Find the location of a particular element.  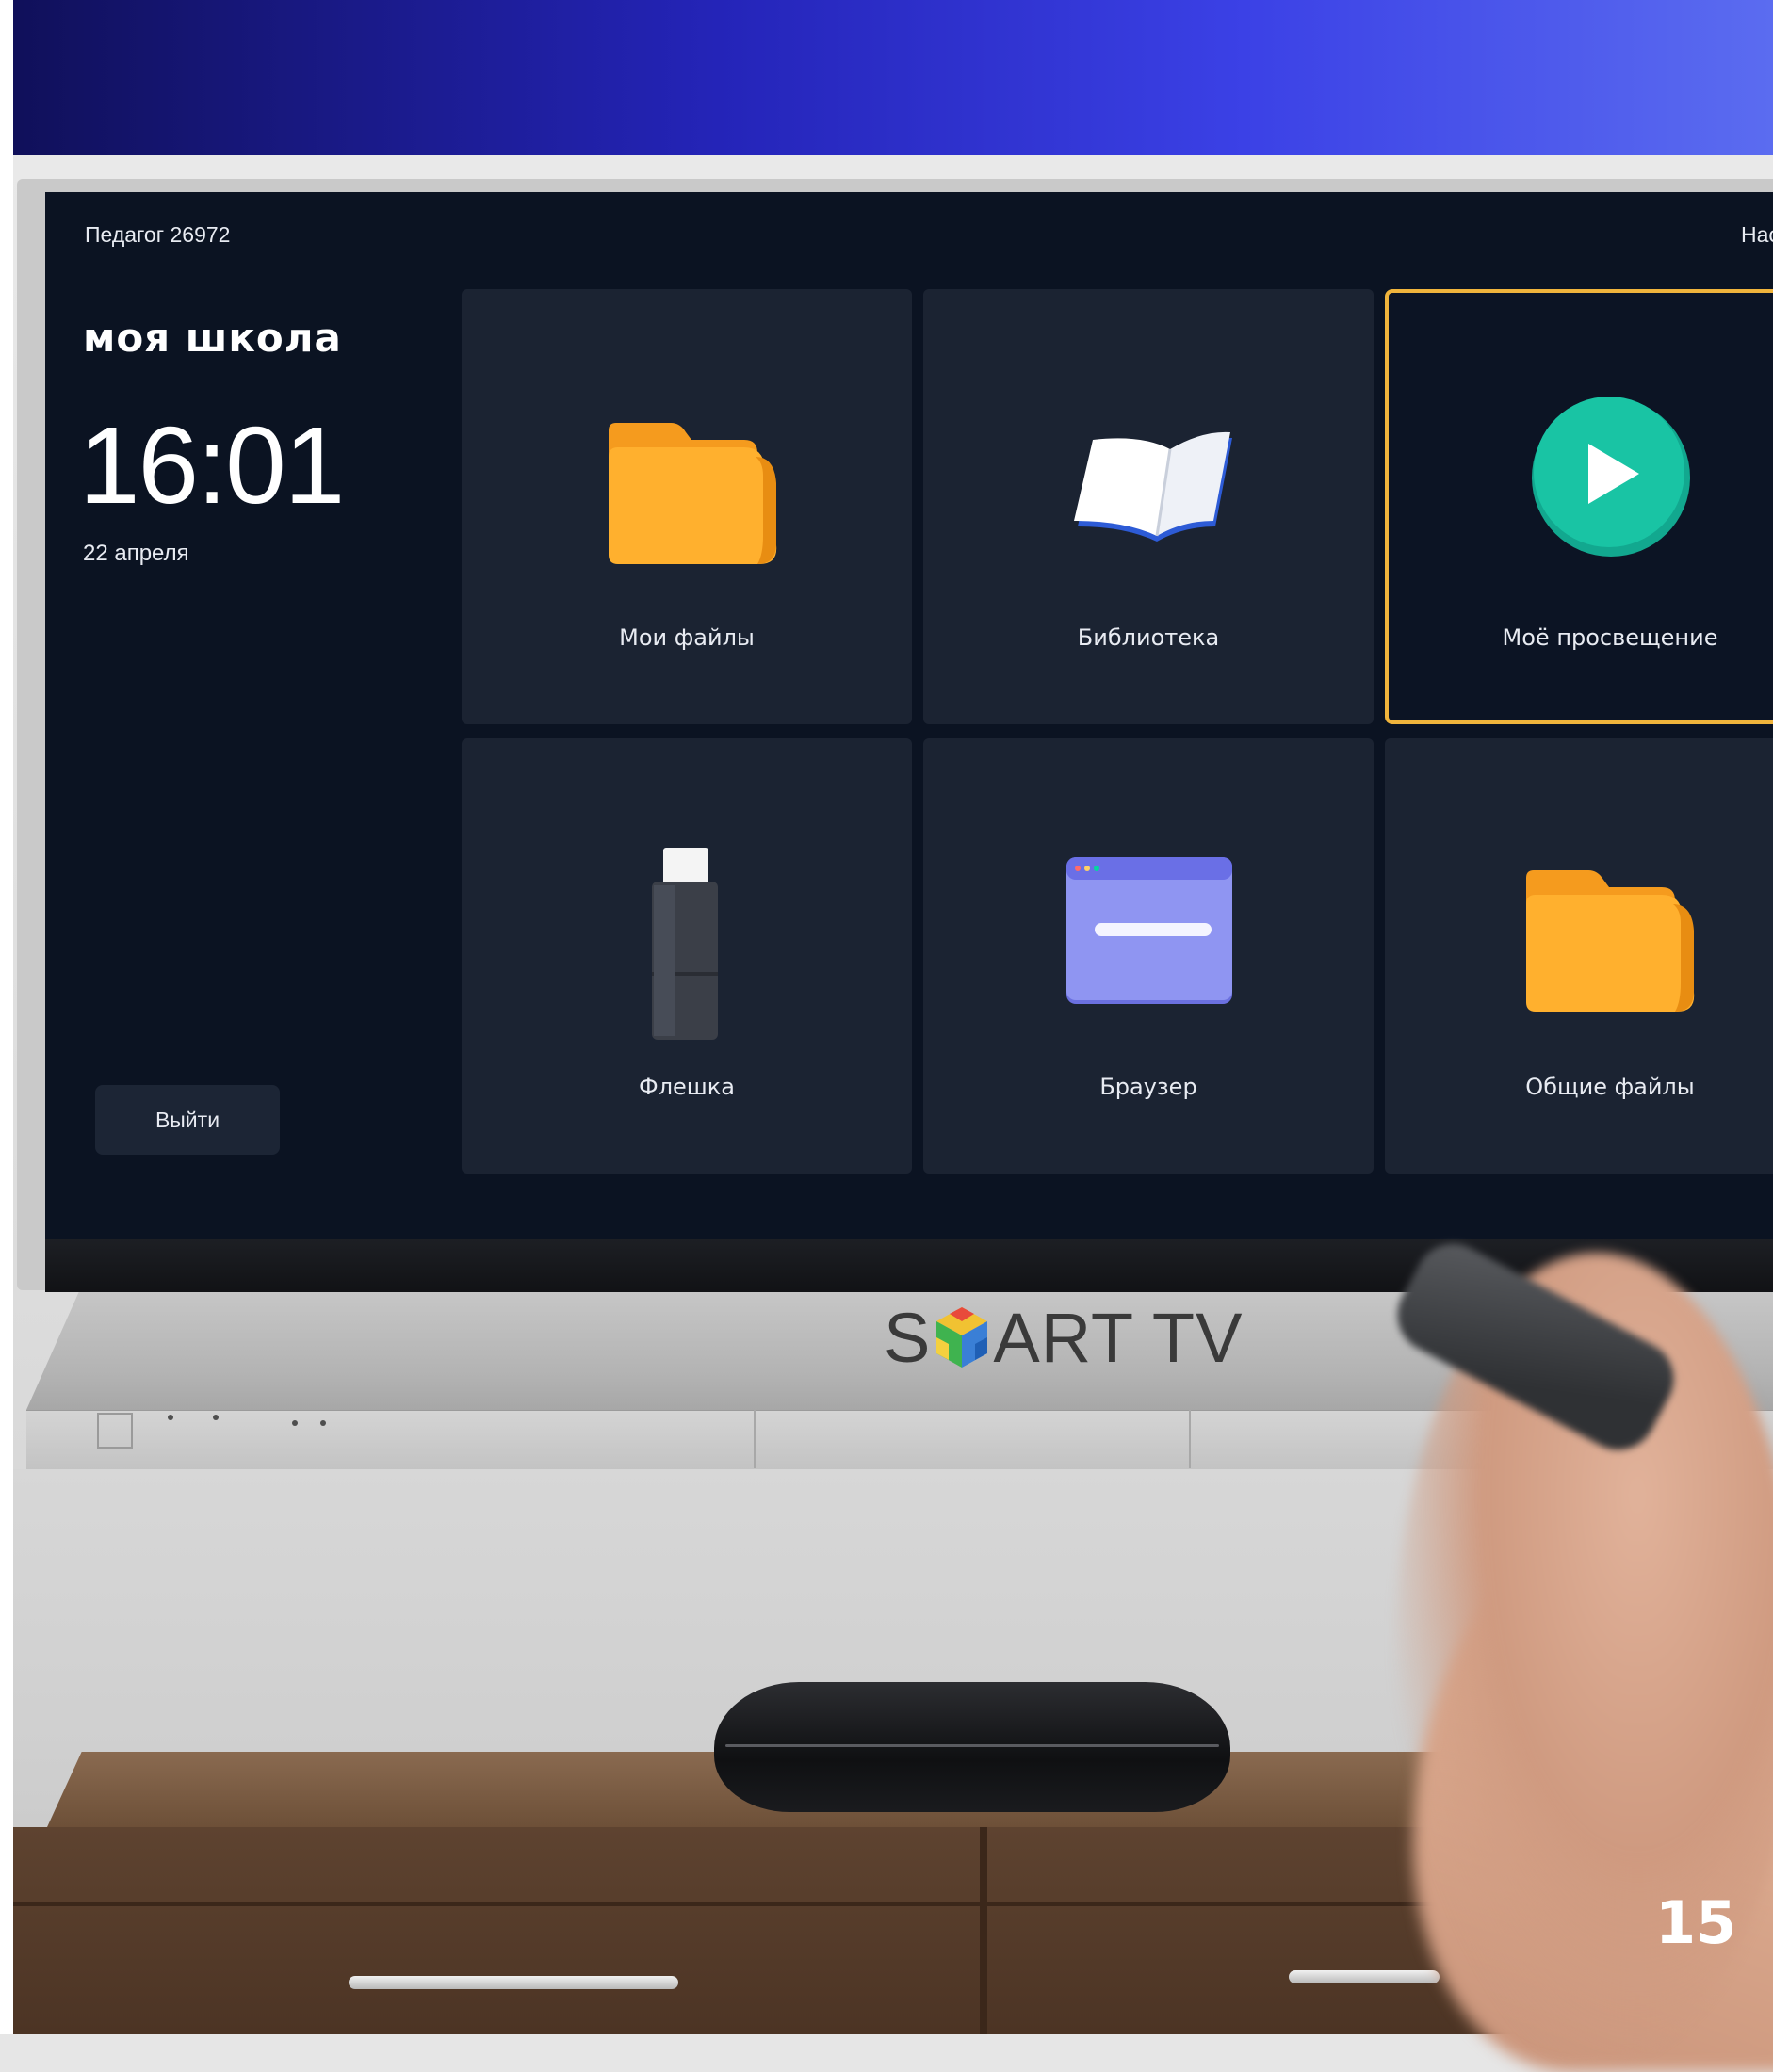

tile-label: Библиотека is located at coordinates (1148, 637).